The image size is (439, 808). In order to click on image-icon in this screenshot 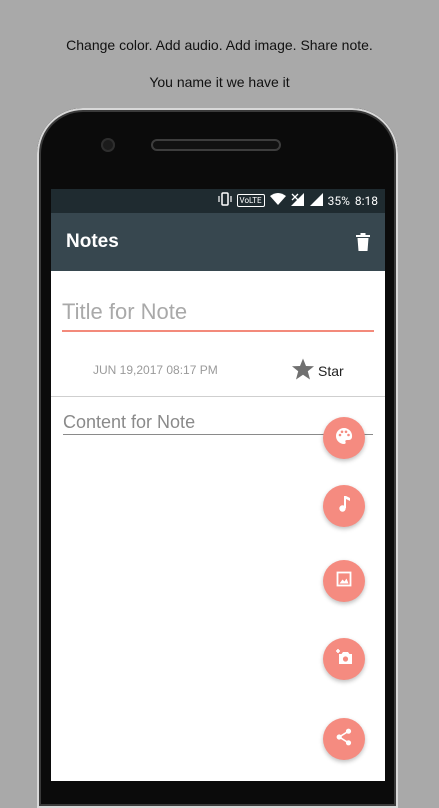, I will do `click(344, 581)`.